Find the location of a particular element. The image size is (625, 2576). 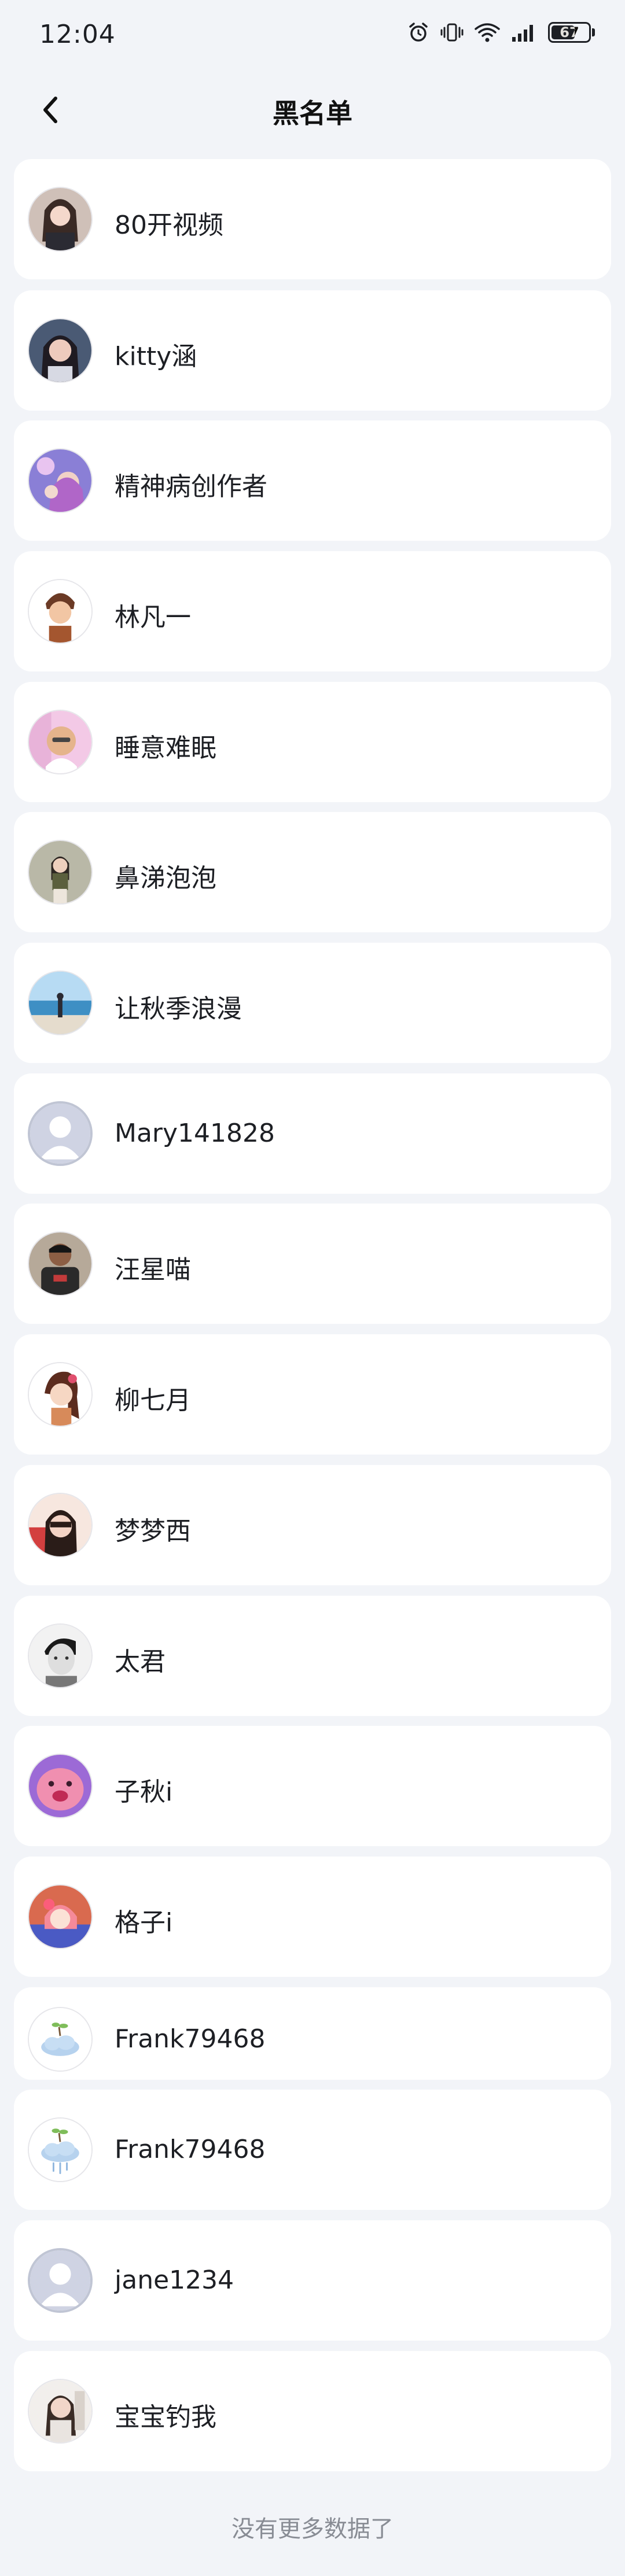

battery-icon: 67 is located at coordinates (569, 32).